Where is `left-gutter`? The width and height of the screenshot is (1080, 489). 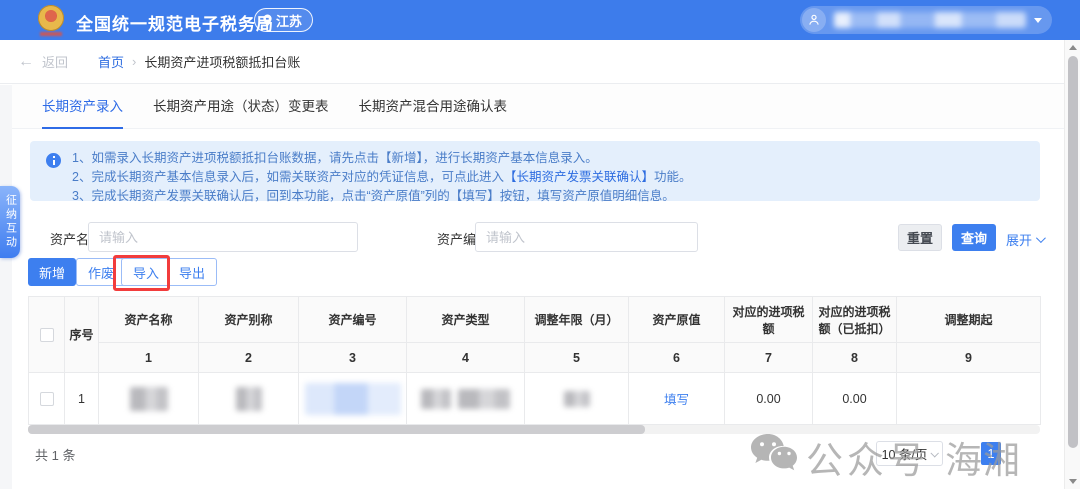 left-gutter is located at coordinates (6, 287).